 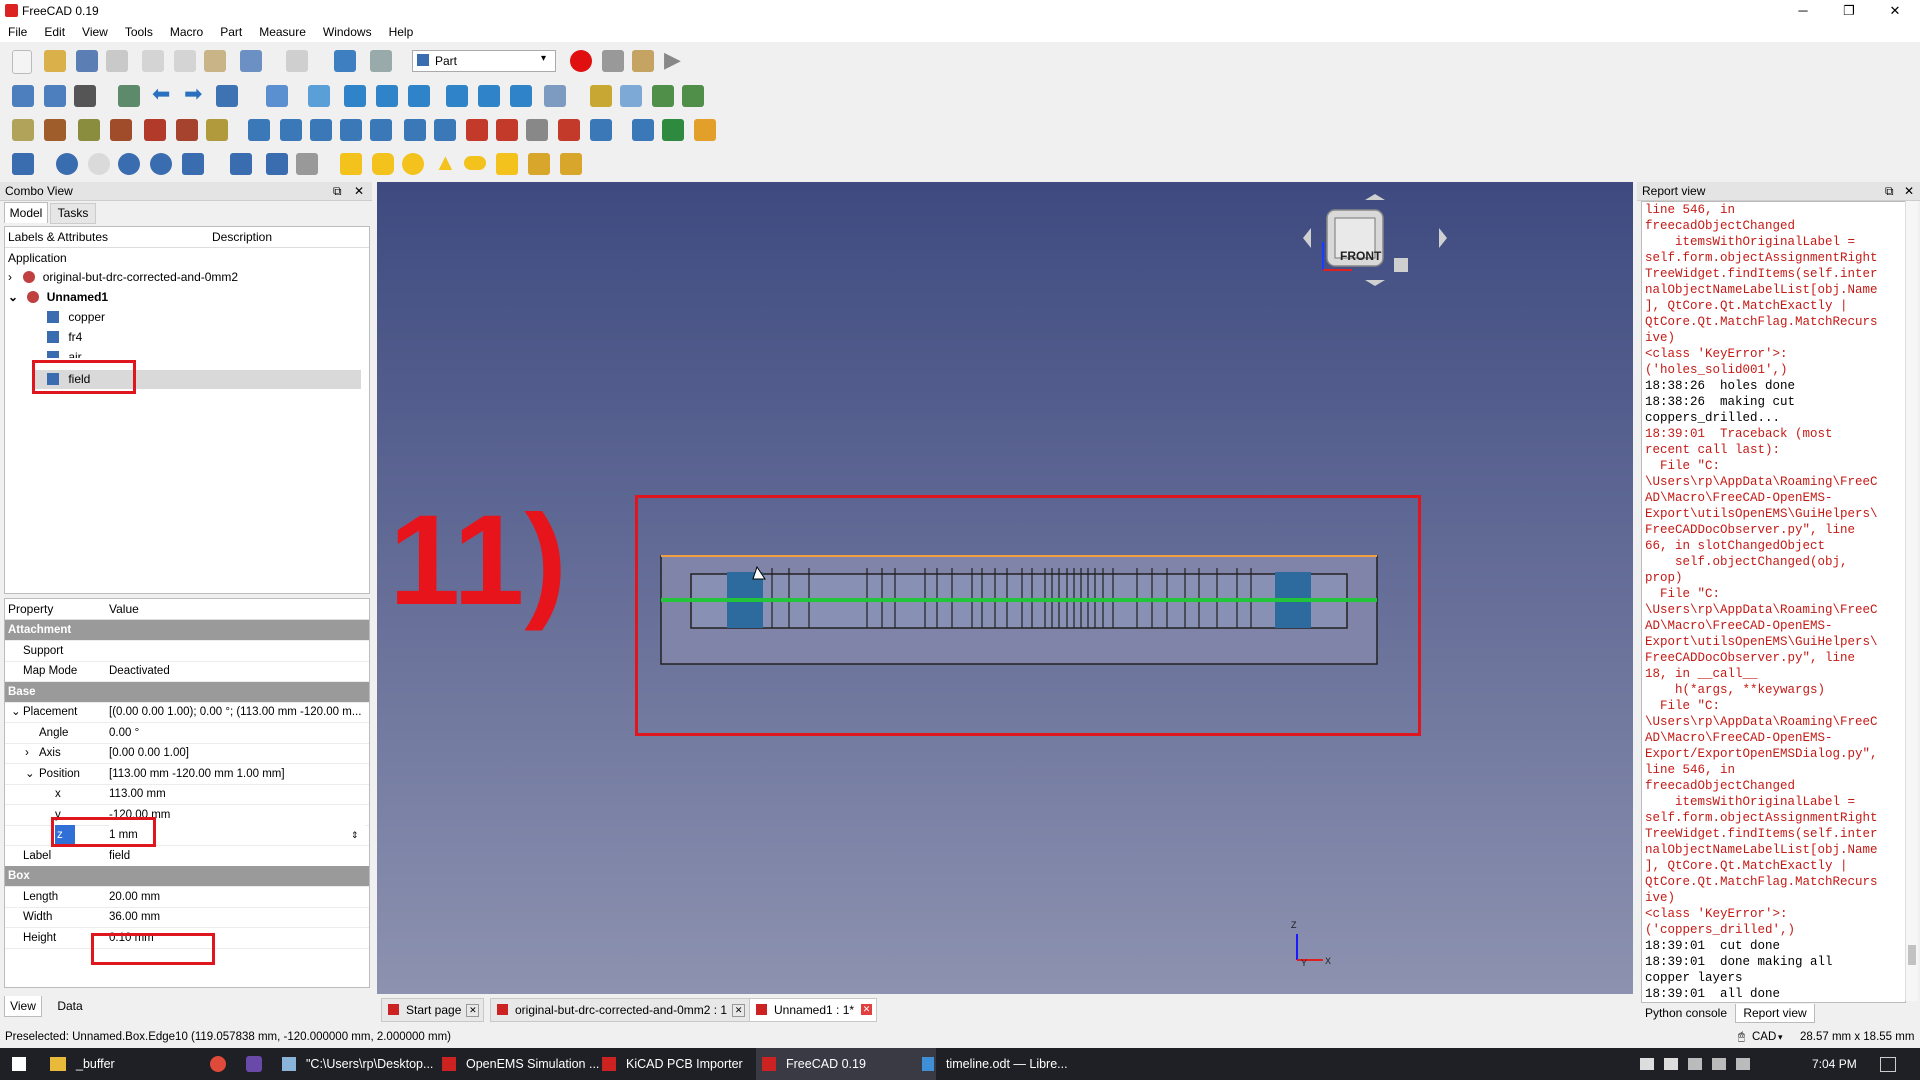 I want to click on left-view-icon, so click(x=521, y=96).